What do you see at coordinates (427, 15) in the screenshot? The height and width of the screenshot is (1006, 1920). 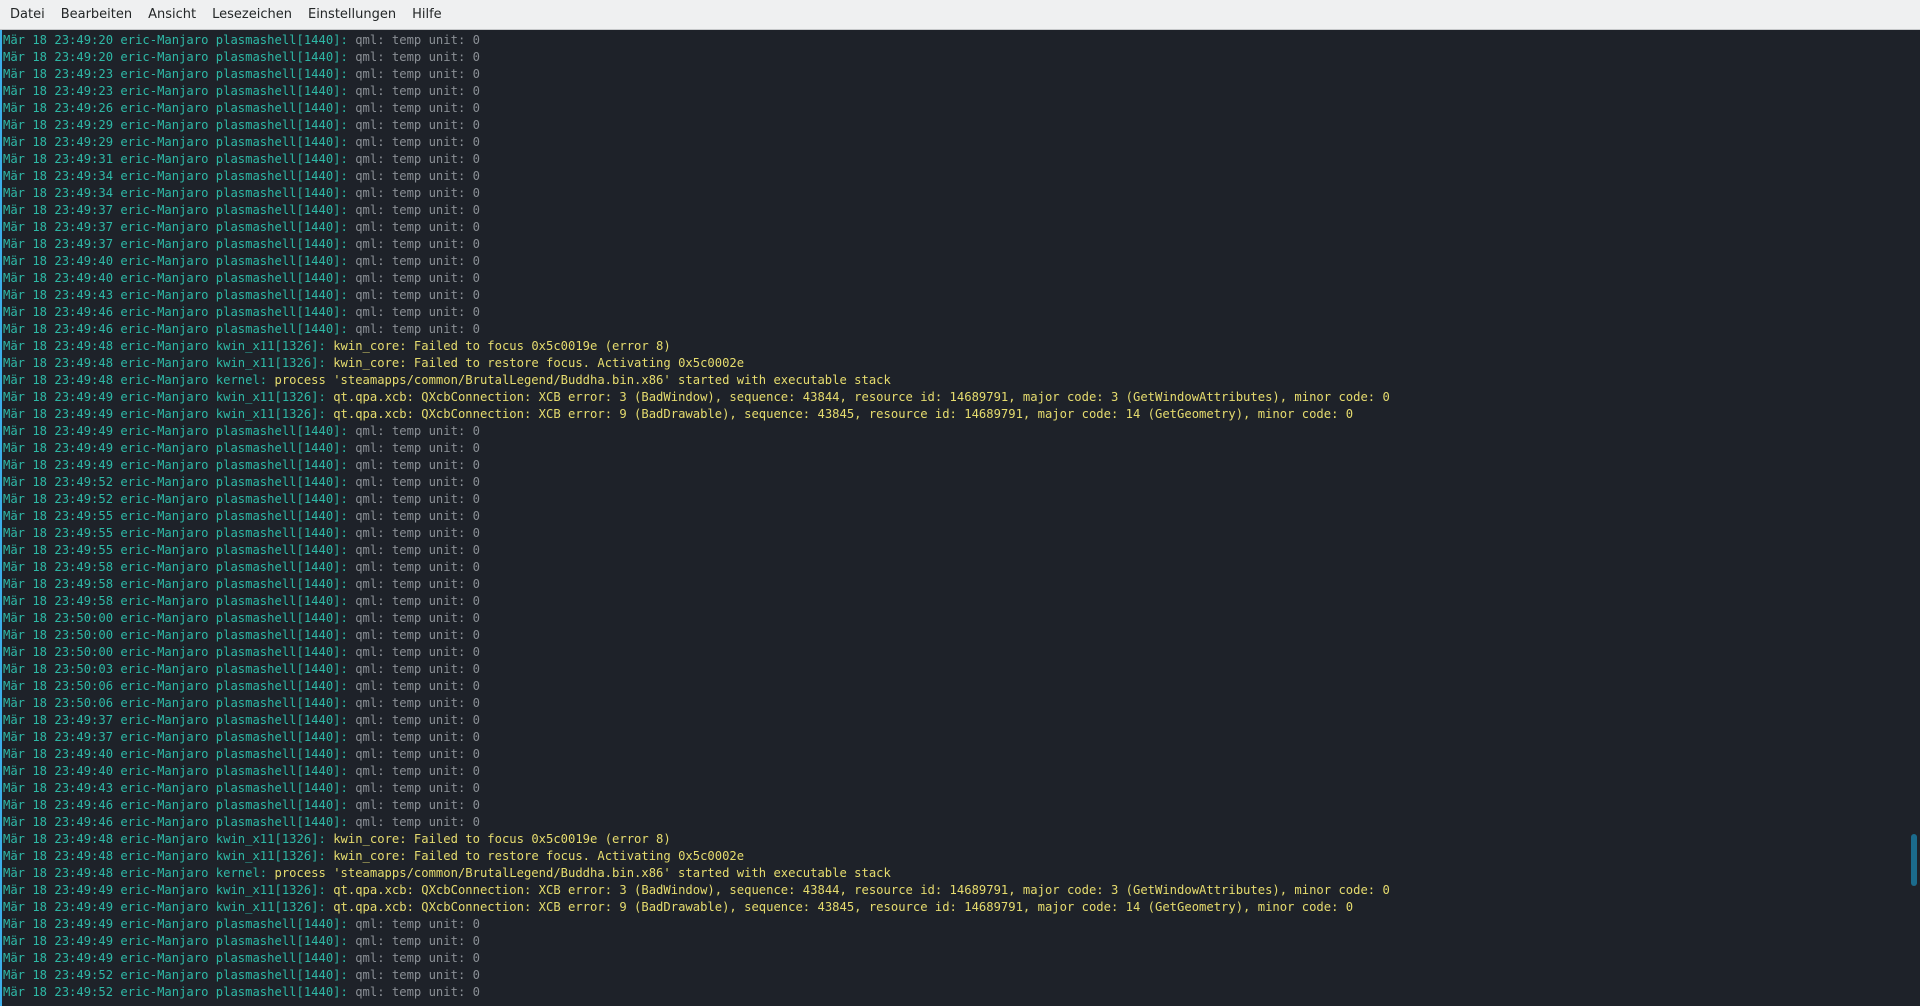 I see `menu-hilfe: Hilfe` at bounding box center [427, 15].